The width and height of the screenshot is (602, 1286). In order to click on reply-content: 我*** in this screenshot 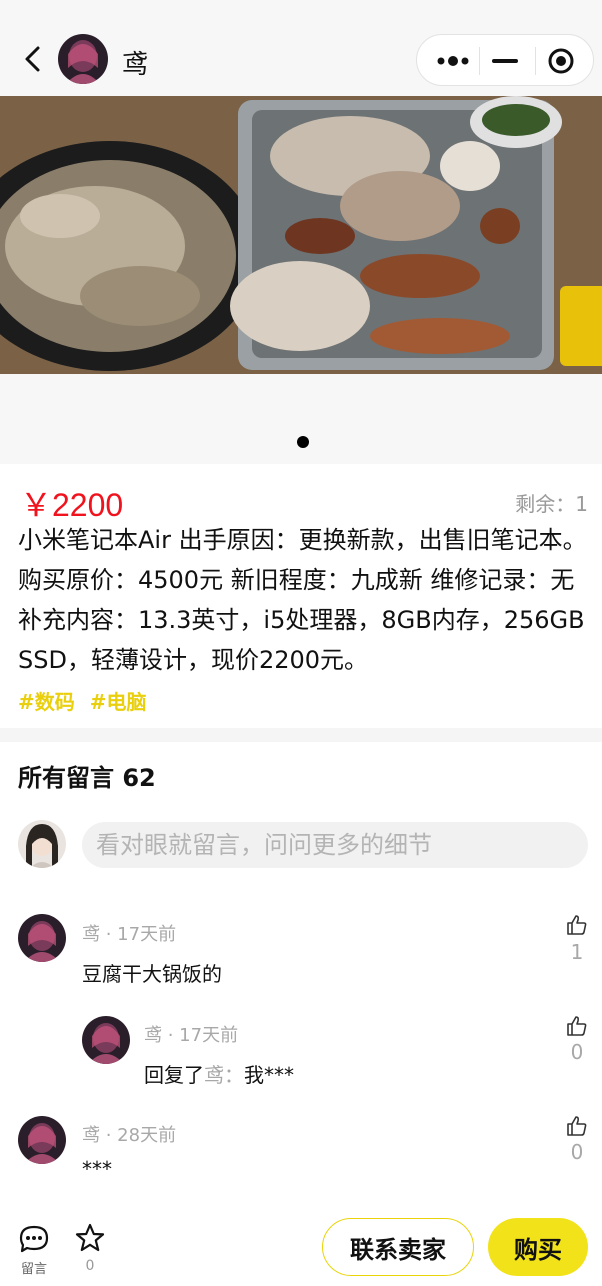, I will do `click(269, 1075)`.